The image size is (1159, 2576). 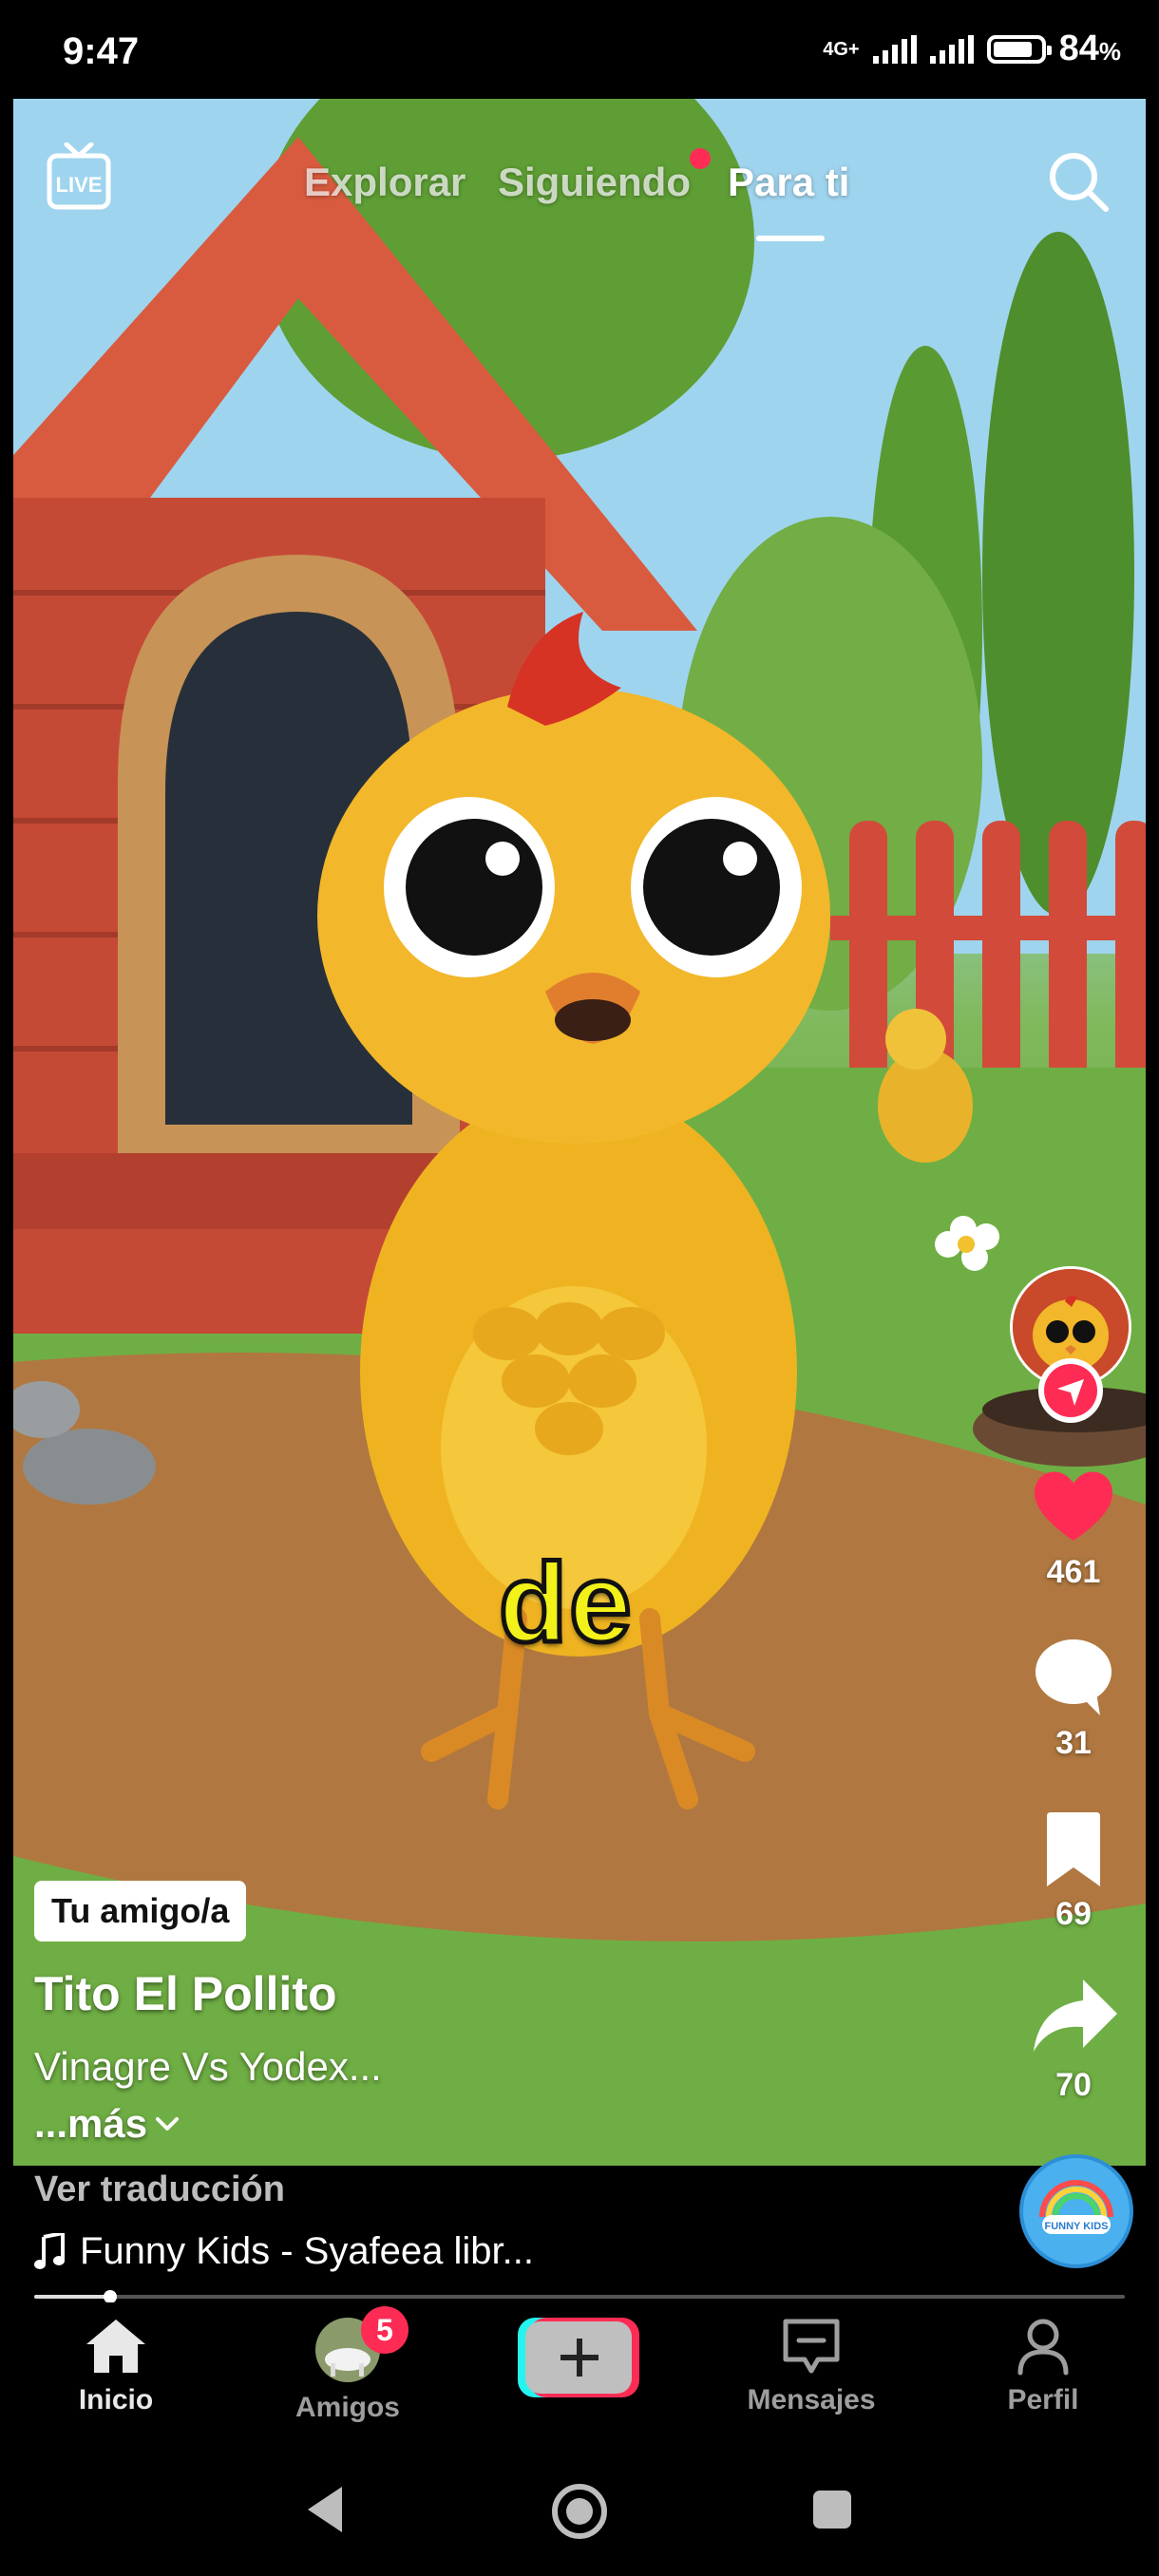 I want to click on search-icon-glyph, so click(x=1079, y=182).